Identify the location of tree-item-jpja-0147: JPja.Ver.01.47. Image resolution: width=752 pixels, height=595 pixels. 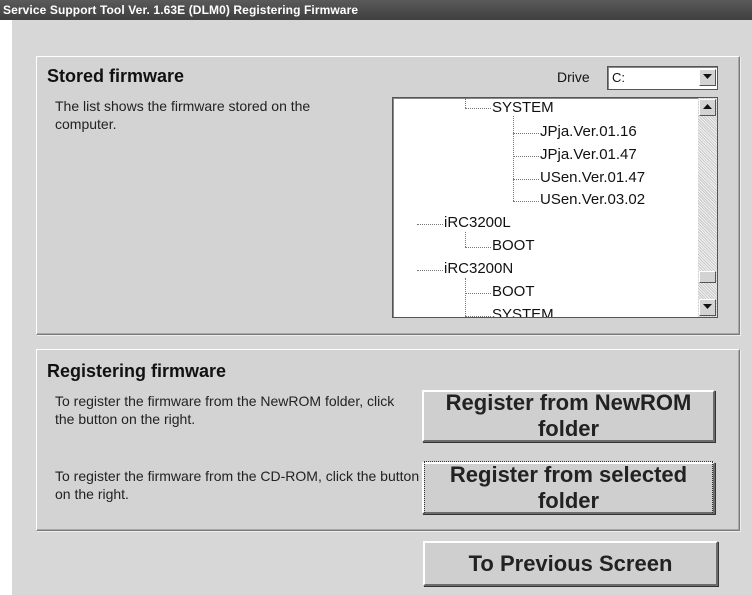
(588, 154).